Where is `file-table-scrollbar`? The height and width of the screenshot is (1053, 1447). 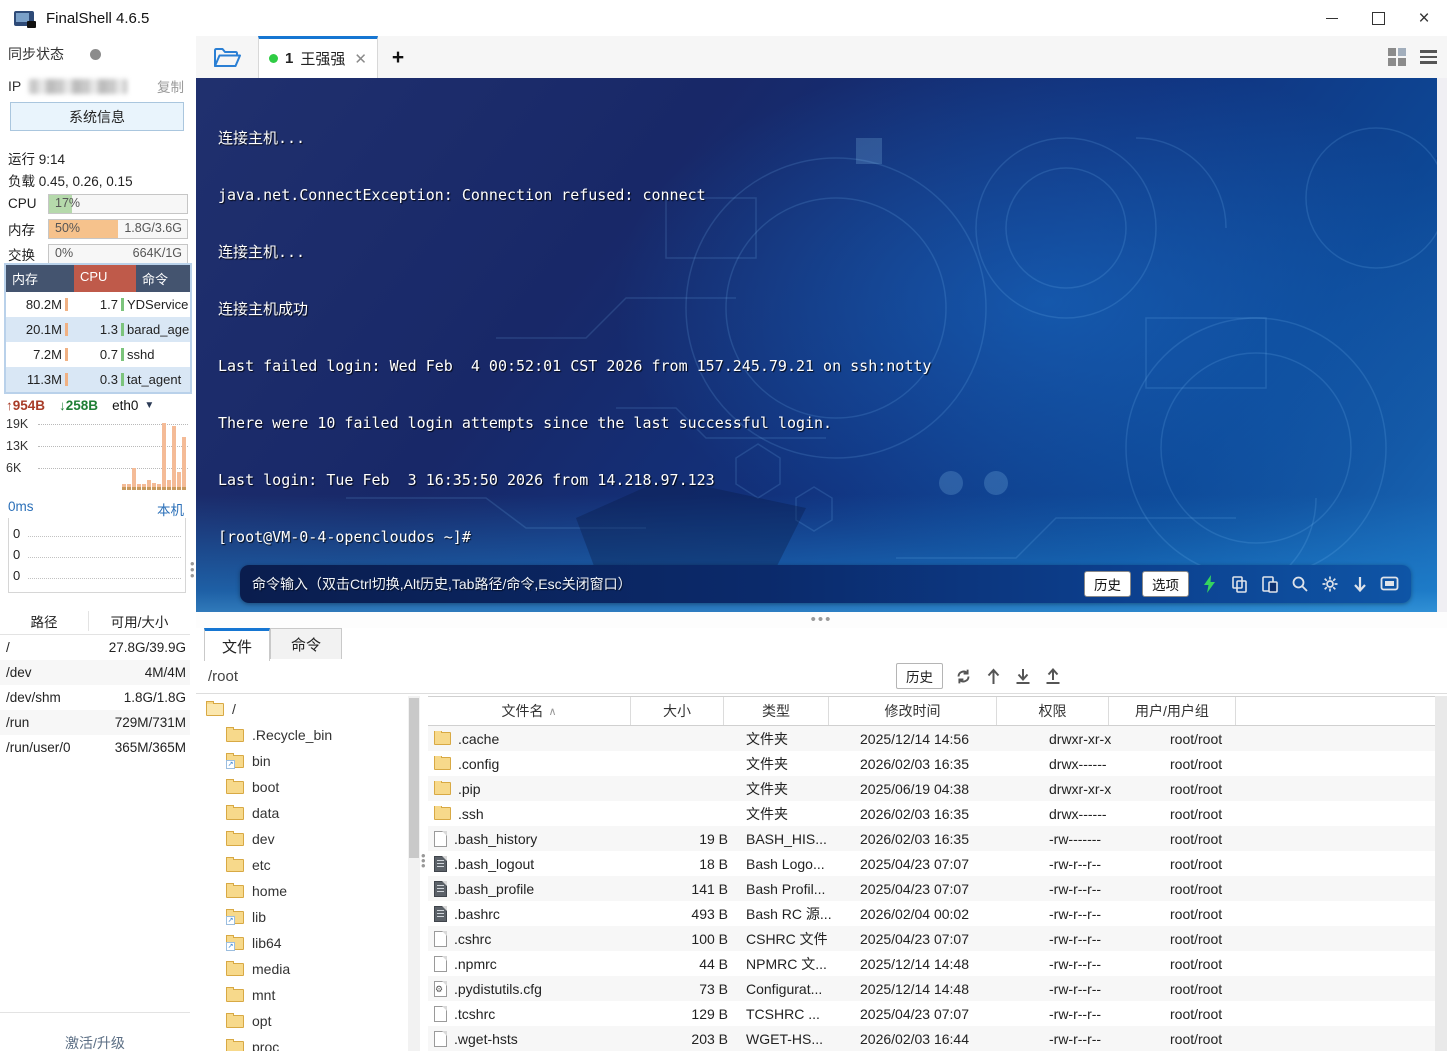 file-table-scrollbar is located at coordinates (1441, 873).